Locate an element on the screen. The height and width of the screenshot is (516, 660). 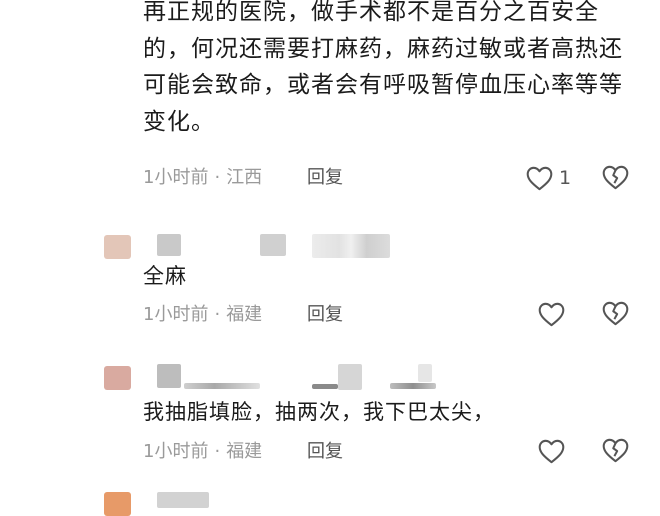
comment-location: 江西 is located at coordinates (244, 177).